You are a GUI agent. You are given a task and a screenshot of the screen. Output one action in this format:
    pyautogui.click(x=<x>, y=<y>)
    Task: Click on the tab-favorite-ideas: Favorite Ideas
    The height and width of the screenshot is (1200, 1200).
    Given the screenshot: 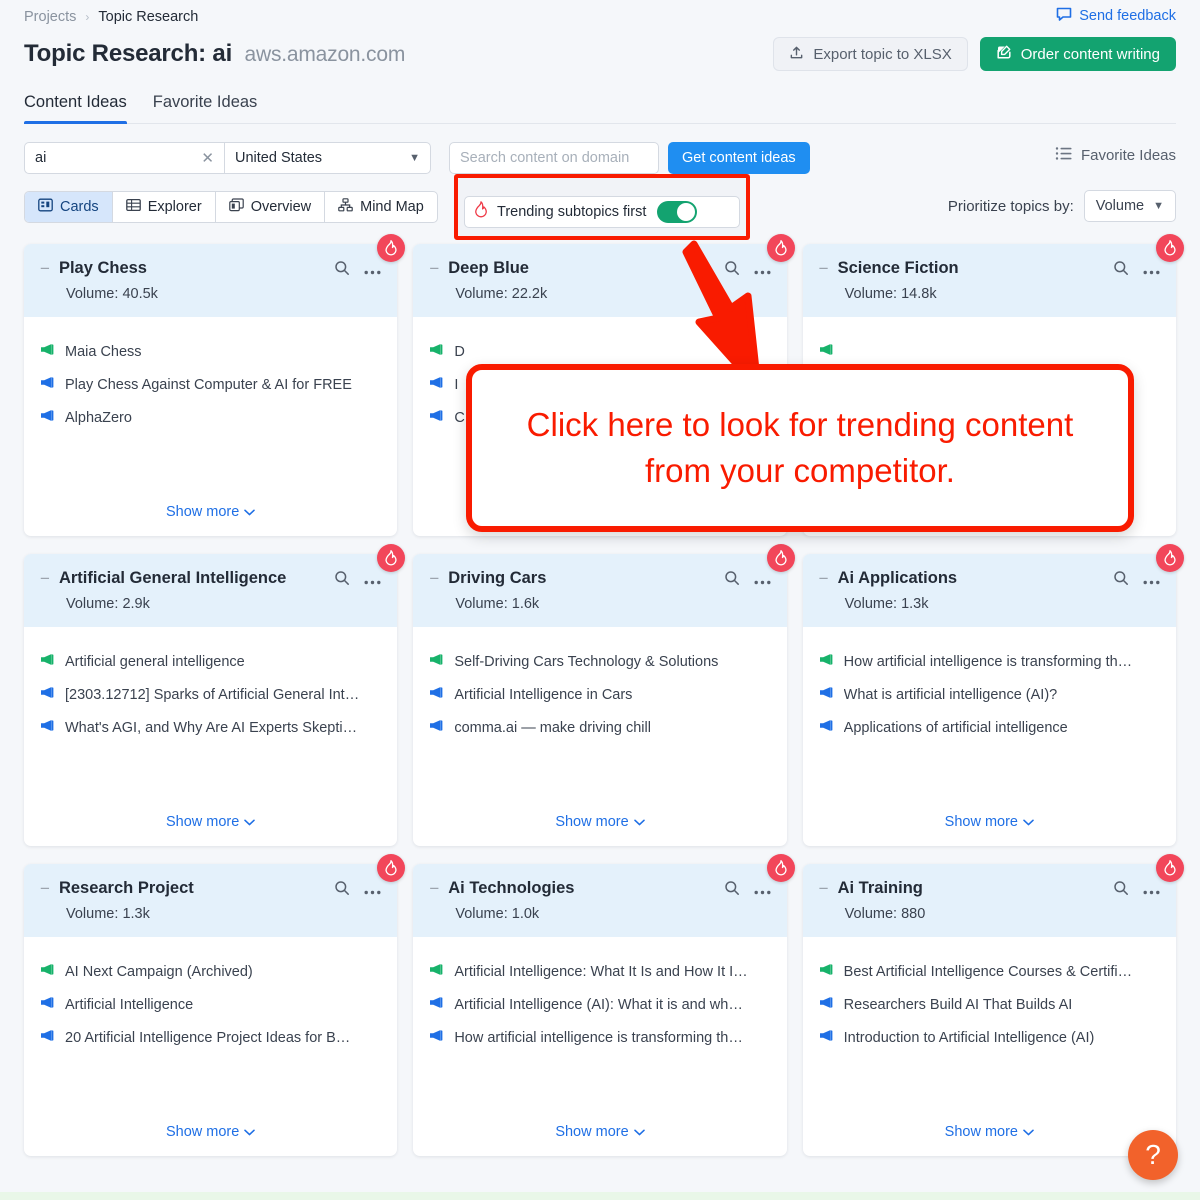 What is the action you would take?
    pyautogui.click(x=205, y=108)
    